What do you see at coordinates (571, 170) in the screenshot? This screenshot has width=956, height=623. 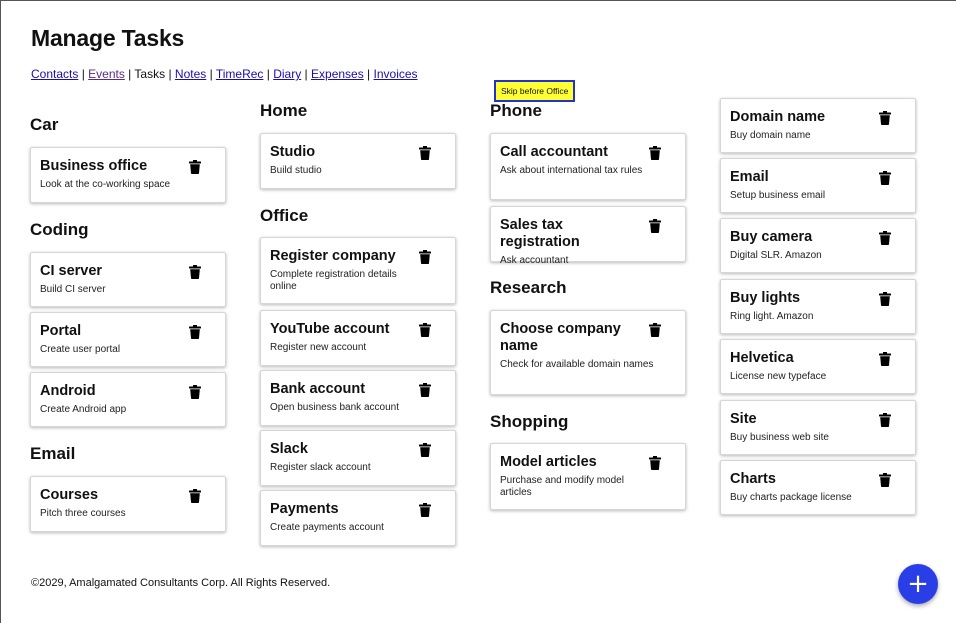 I see `task-description: Ask about international tax rules` at bounding box center [571, 170].